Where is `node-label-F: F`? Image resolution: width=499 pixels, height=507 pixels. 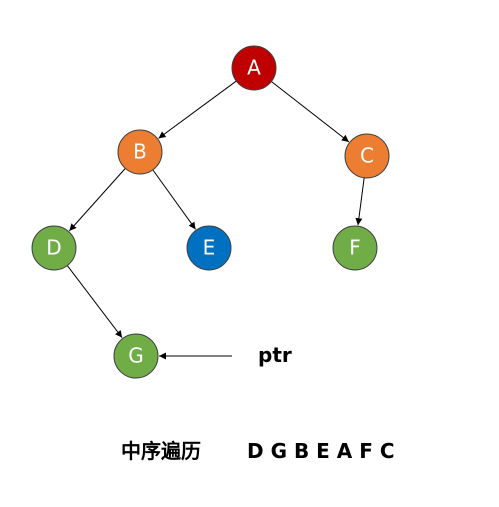
node-label-F: F is located at coordinates (355, 248).